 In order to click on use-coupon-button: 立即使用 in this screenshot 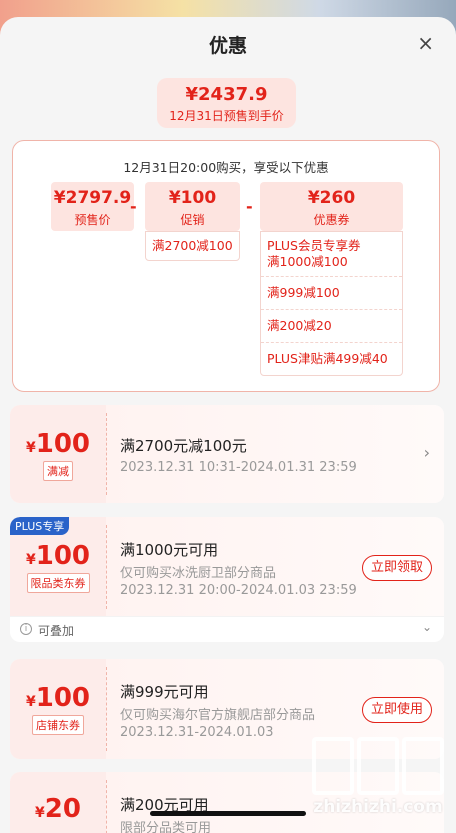, I will do `click(397, 710)`.